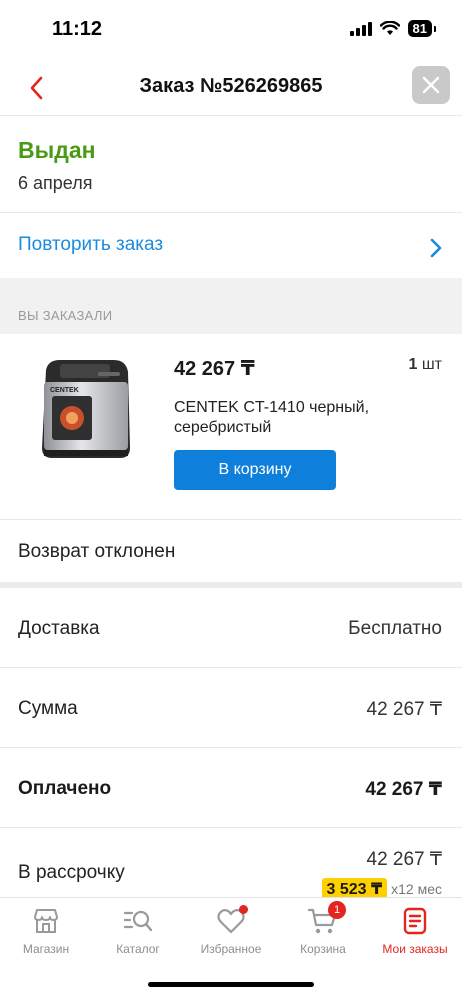 Image resolution: width=462 pixels, height=999 pixels. I want to click on return-status-row: Возврат отклонен, so click(231, 551).